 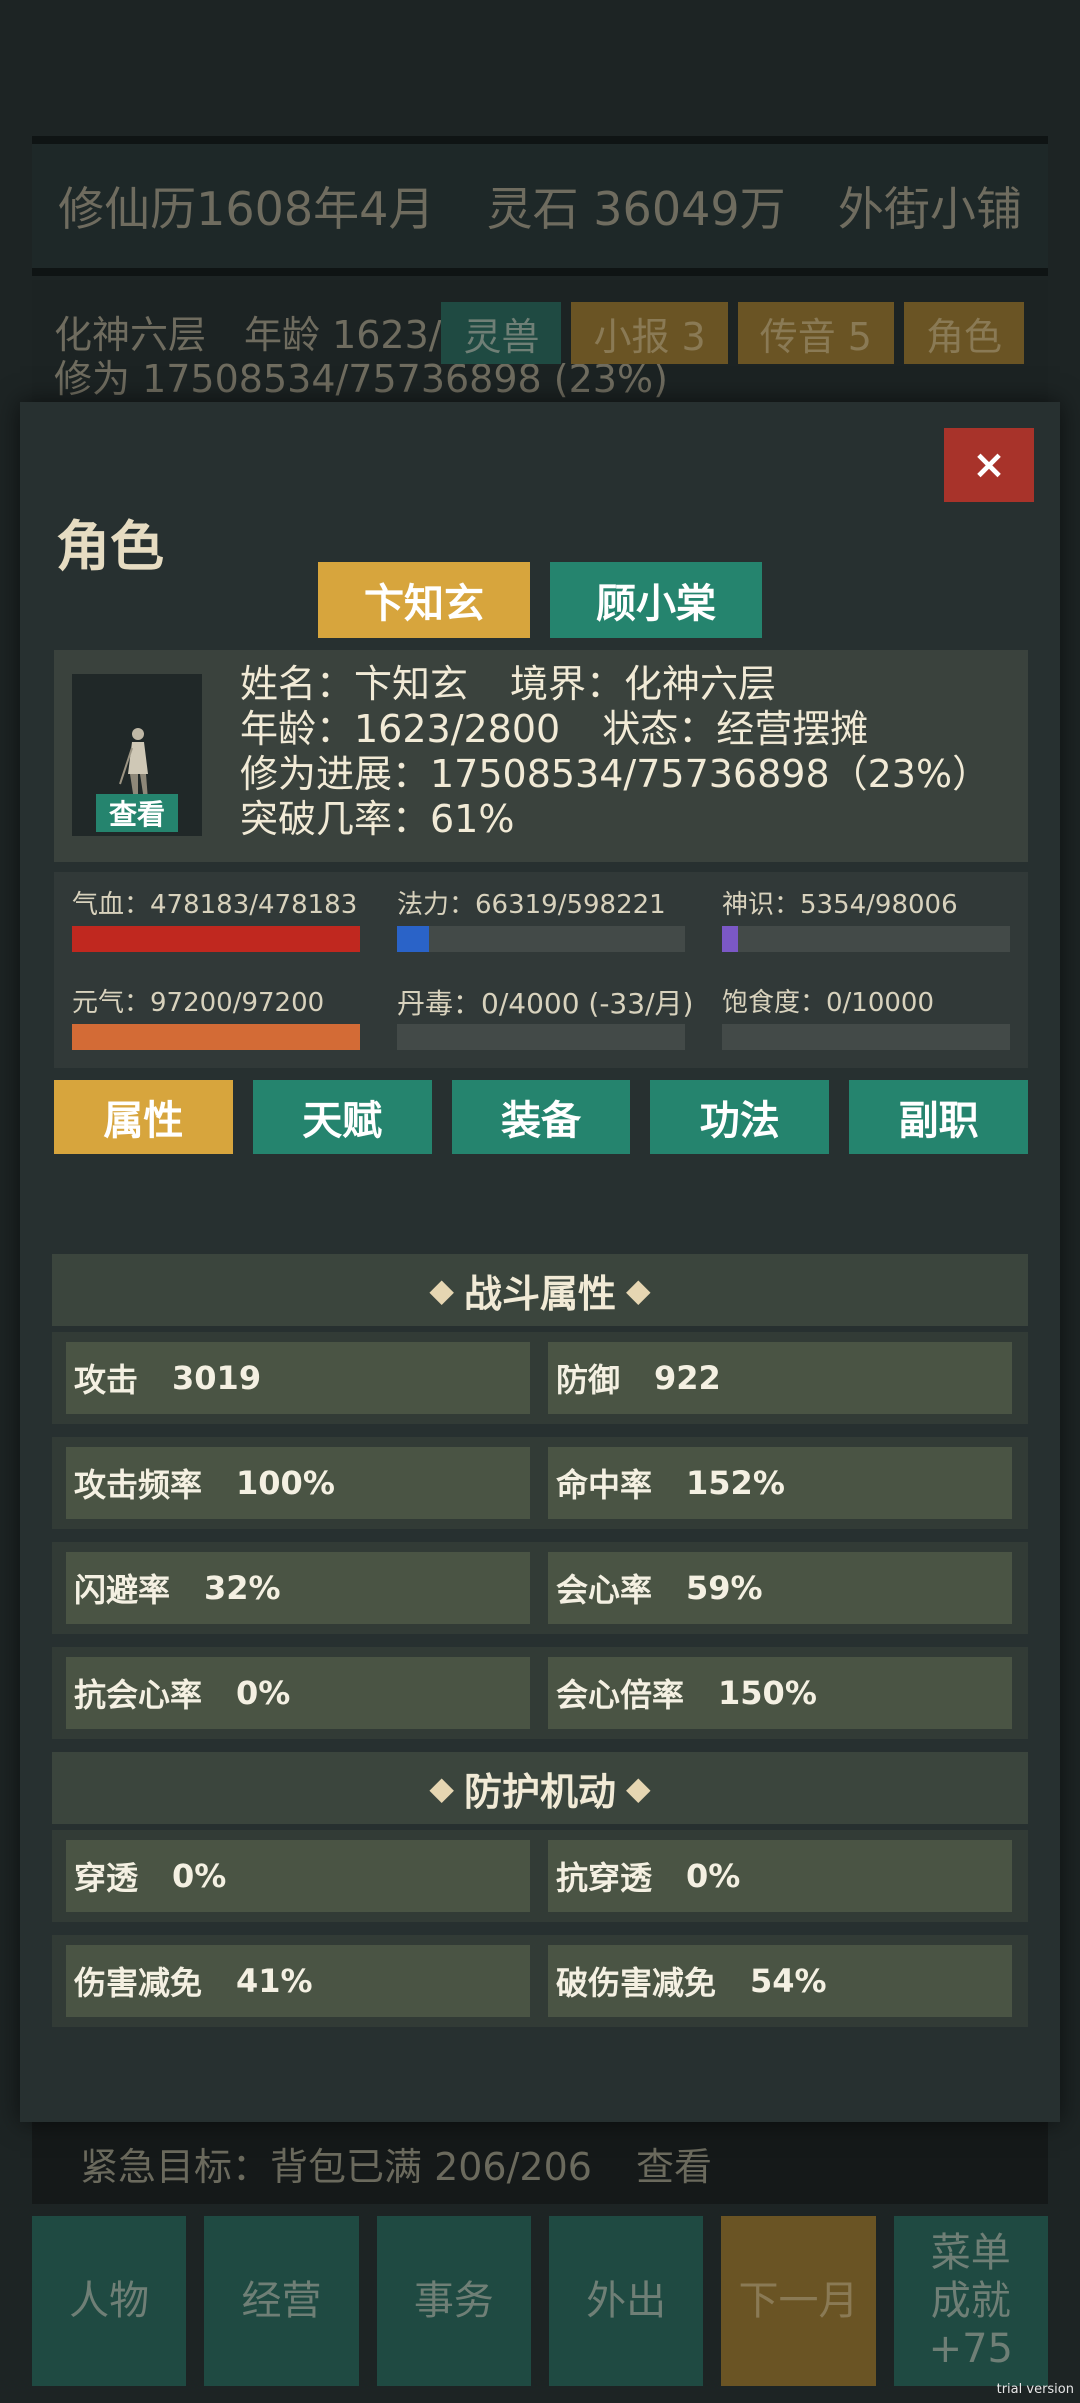 What do you see at coordinates (246, 209) in the screenshot?
I see `game-date: 修仙历1608年4月` at bounding box center [246, 209].